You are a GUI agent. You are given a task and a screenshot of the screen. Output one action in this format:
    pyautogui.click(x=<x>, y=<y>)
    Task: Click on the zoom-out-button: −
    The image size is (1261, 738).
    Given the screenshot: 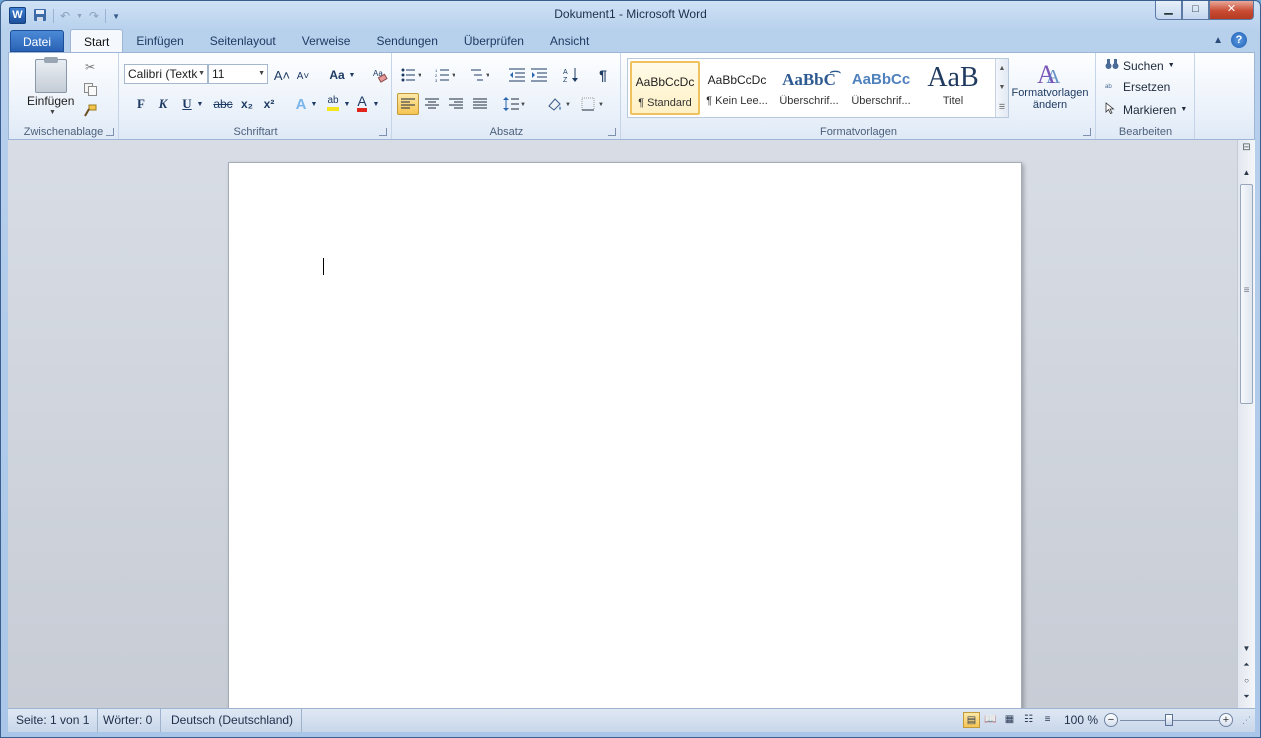 What is the action you would take?
    pyautogui.click(x=1111, y=720)
    